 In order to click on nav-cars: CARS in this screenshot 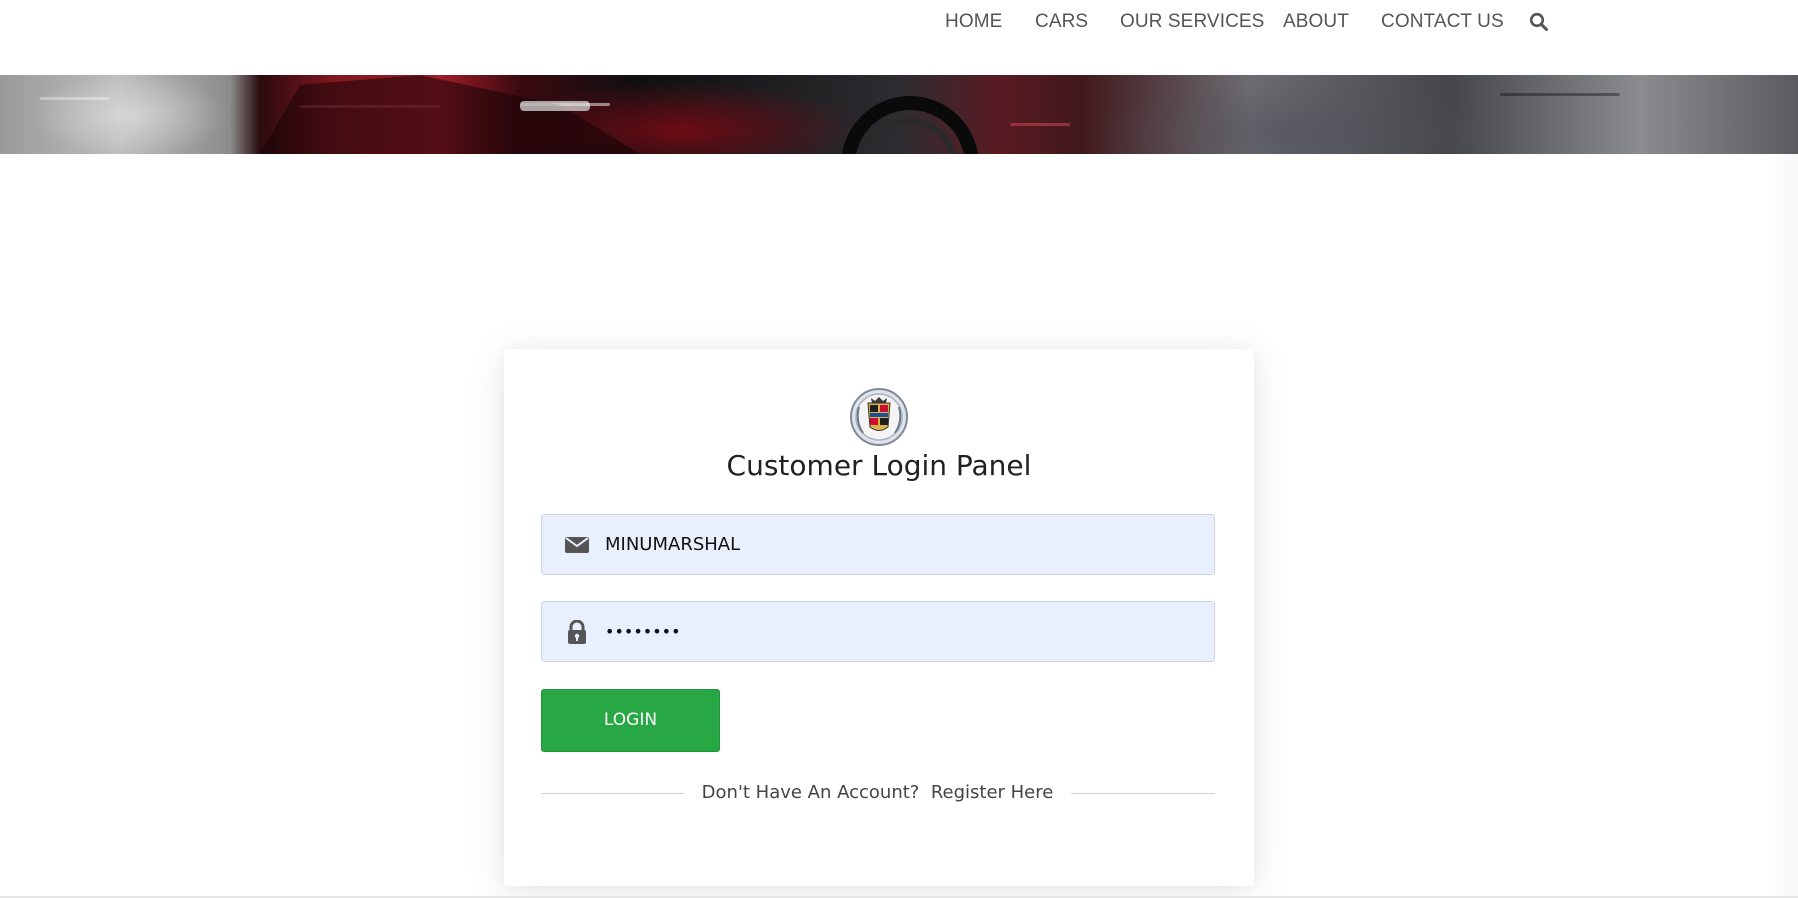, I will do `click(1061, 22)`.